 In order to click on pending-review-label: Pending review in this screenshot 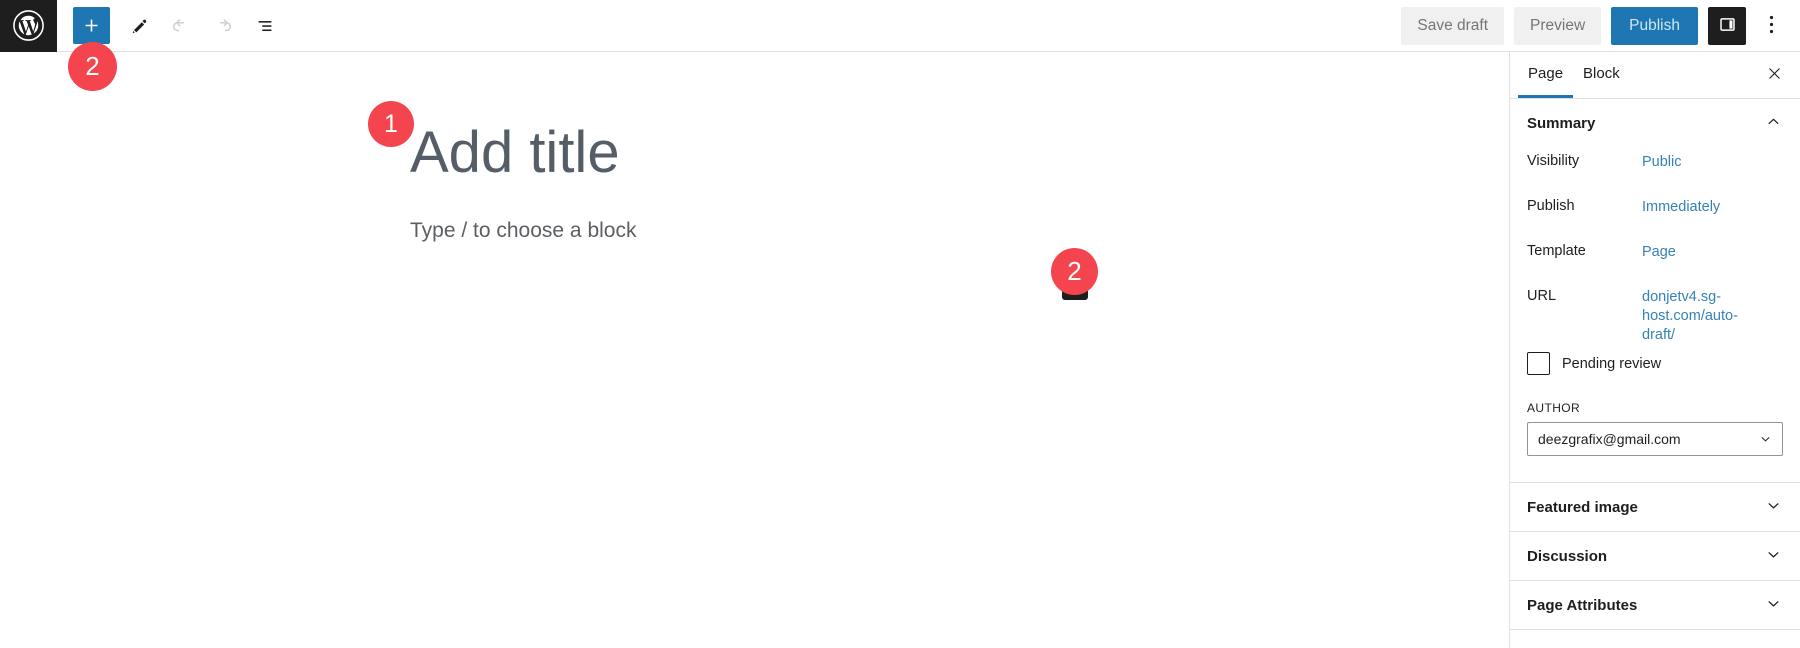, I will do `click(1612, 363)`.